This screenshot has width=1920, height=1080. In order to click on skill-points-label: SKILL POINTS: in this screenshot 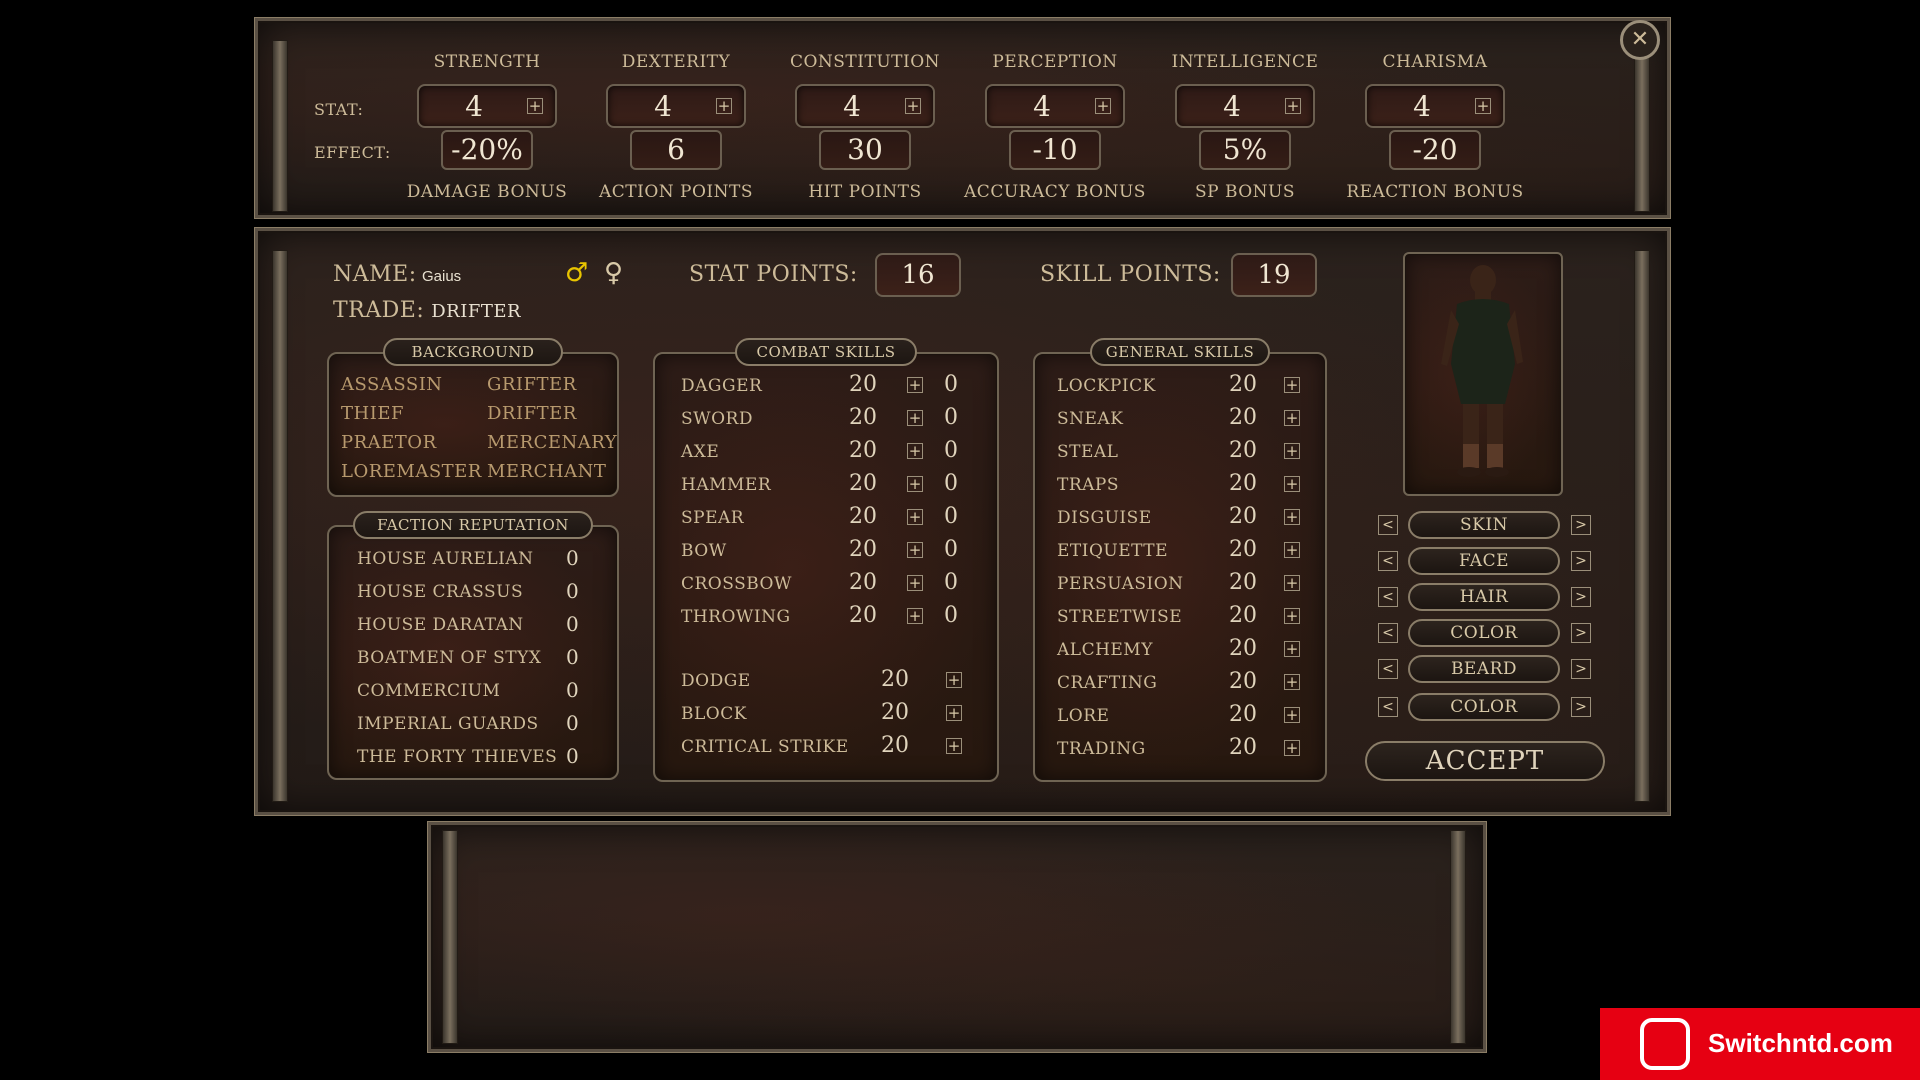, I will do `click(1130, 274)`.